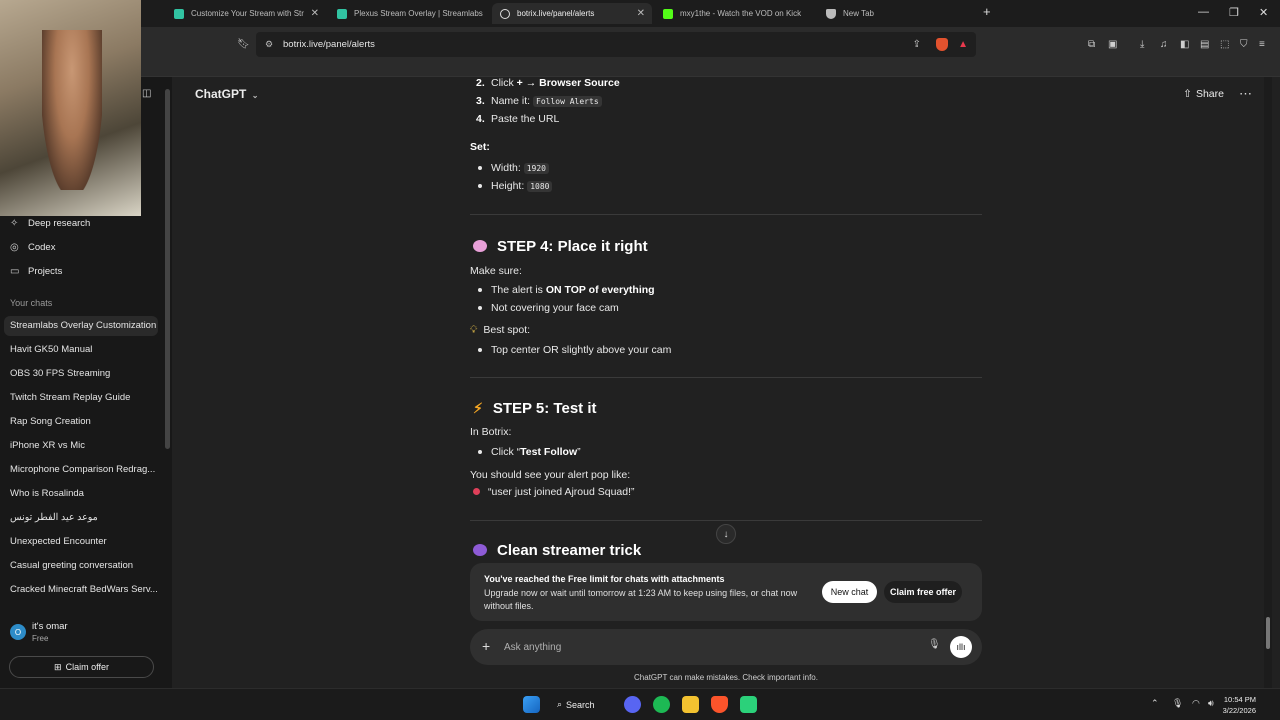 The width and height of the screenshot is (1280, 720). Describe the element at coordinates (1268, 633) in the screenshot. I see `scrollbar-thumb` at that location.